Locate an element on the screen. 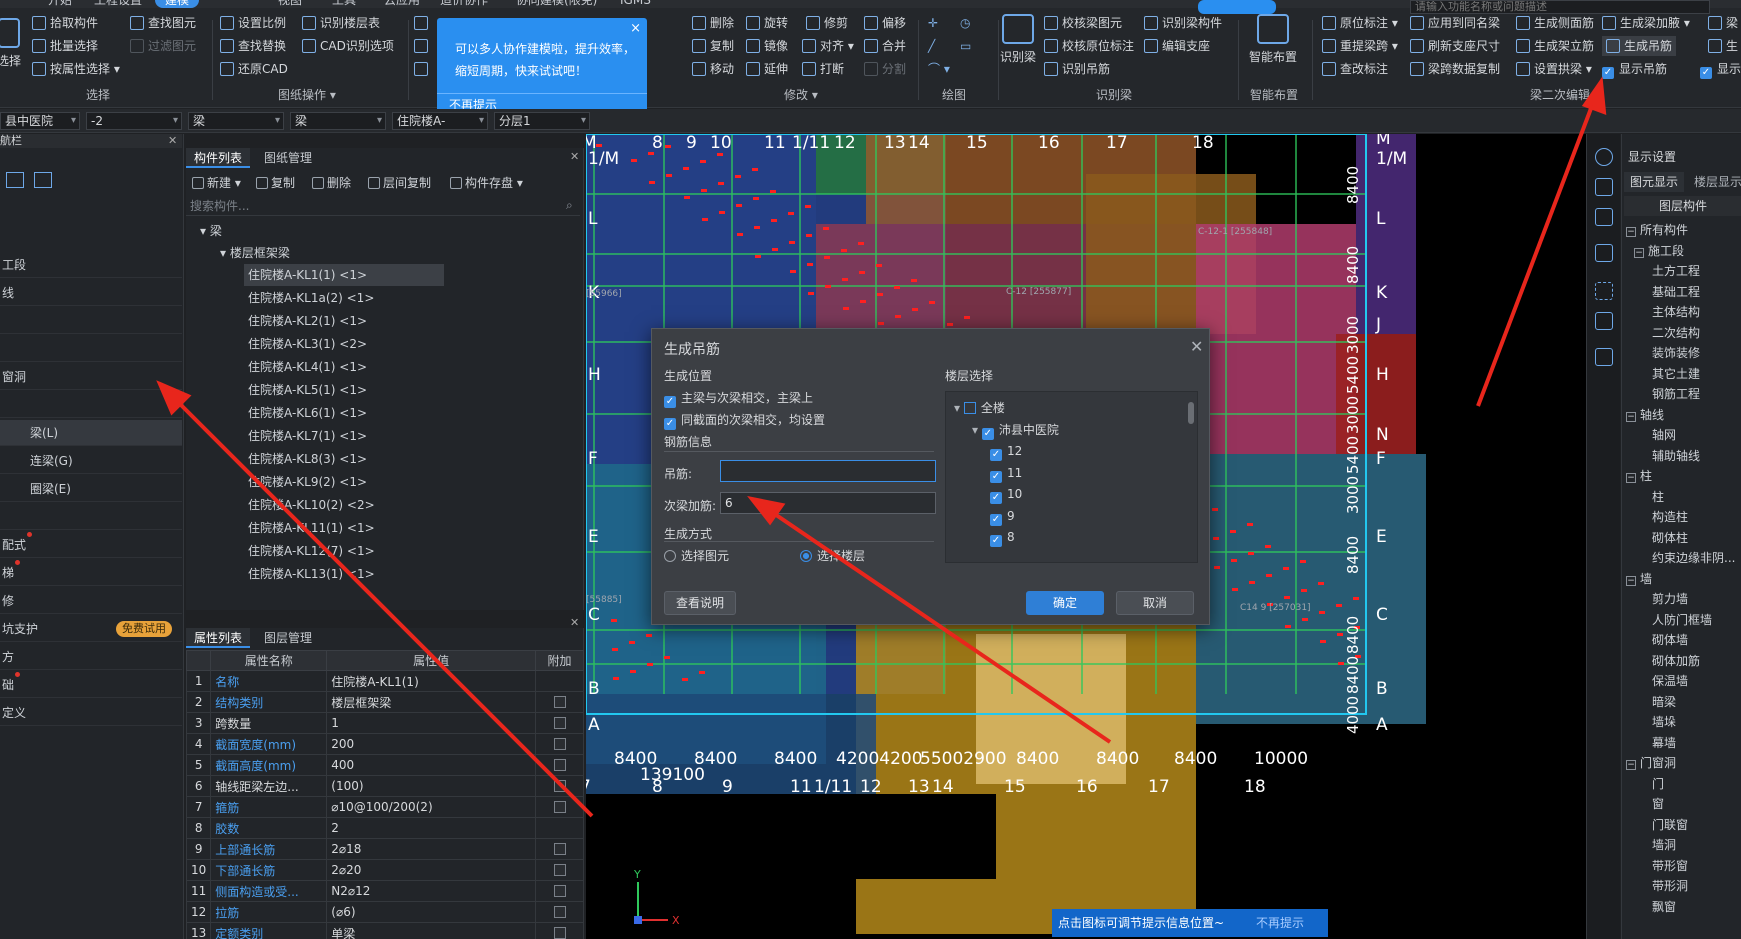 The width and height of the screenshot is (1741, 939). property-value: 2⌀18 is located at coordinates (431, 849).